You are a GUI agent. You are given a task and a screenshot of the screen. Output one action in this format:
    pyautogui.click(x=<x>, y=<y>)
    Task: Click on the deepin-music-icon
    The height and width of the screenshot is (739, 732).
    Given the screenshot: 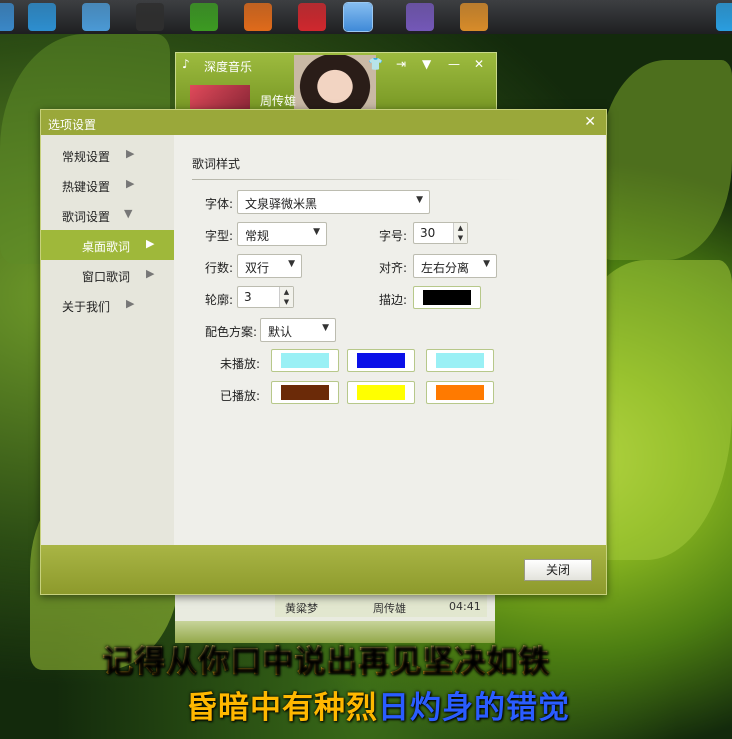 What is the action you would take?
    pyautogui.click(x=358, y=17)
    